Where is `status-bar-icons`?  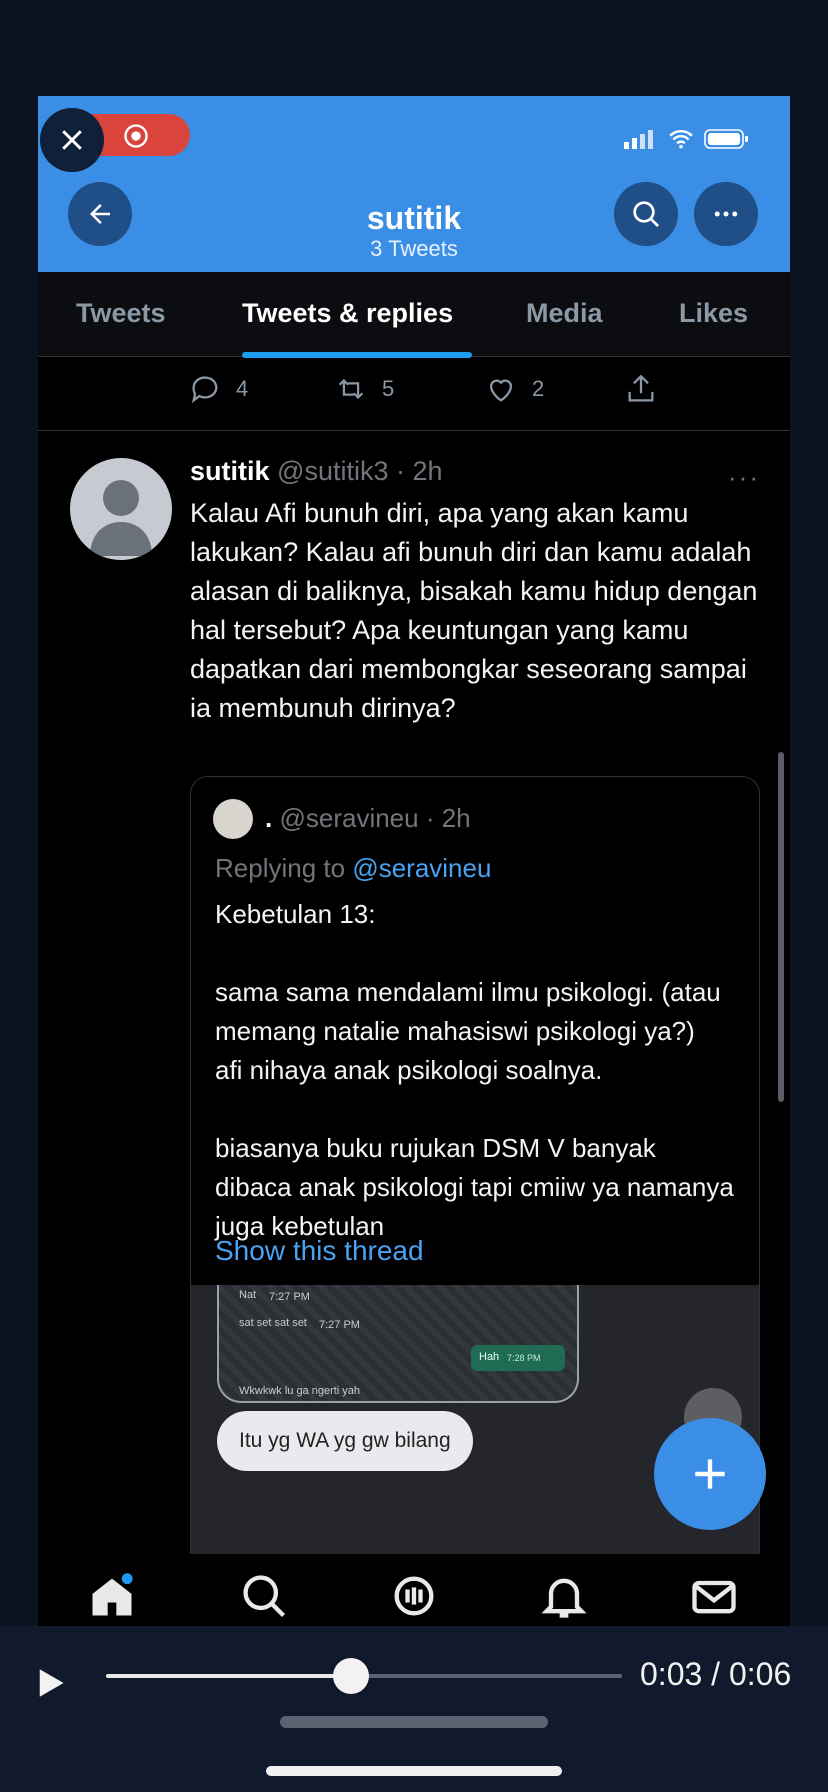
status-bar-icons is located at coordinates (687, 139).